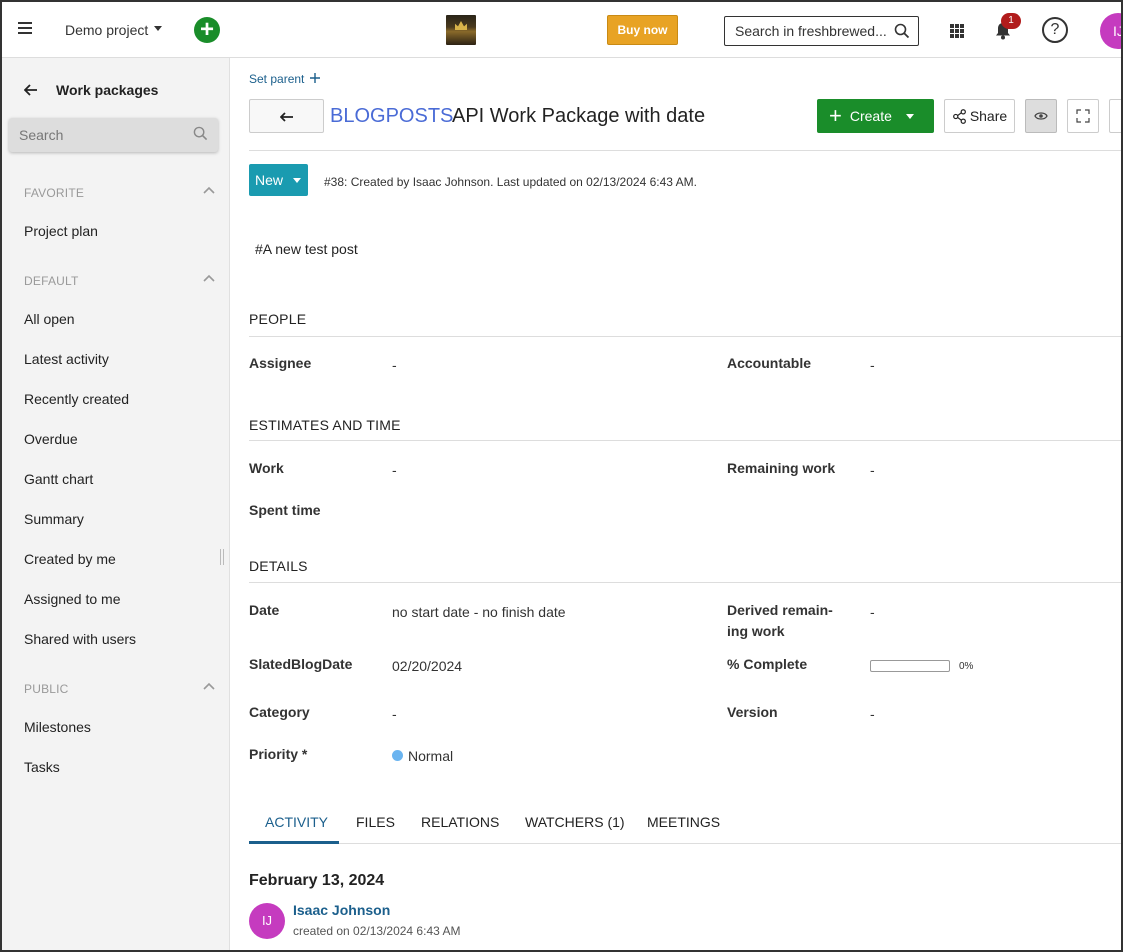  What do you see at coordinates (107, 90) in the screenshot?
I see `sidebar-title: Work packages` at bounding box center [107, 90].